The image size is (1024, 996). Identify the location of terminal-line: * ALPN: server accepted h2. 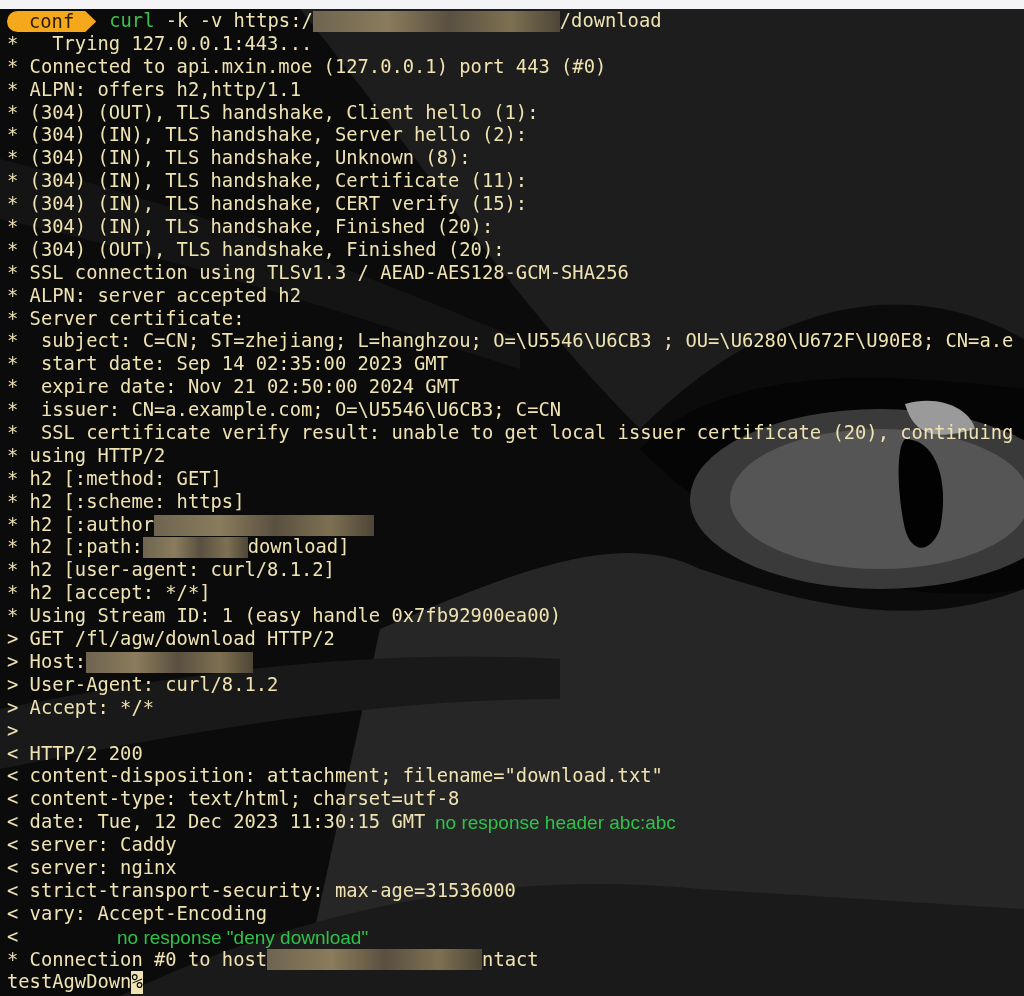
(154, 296).